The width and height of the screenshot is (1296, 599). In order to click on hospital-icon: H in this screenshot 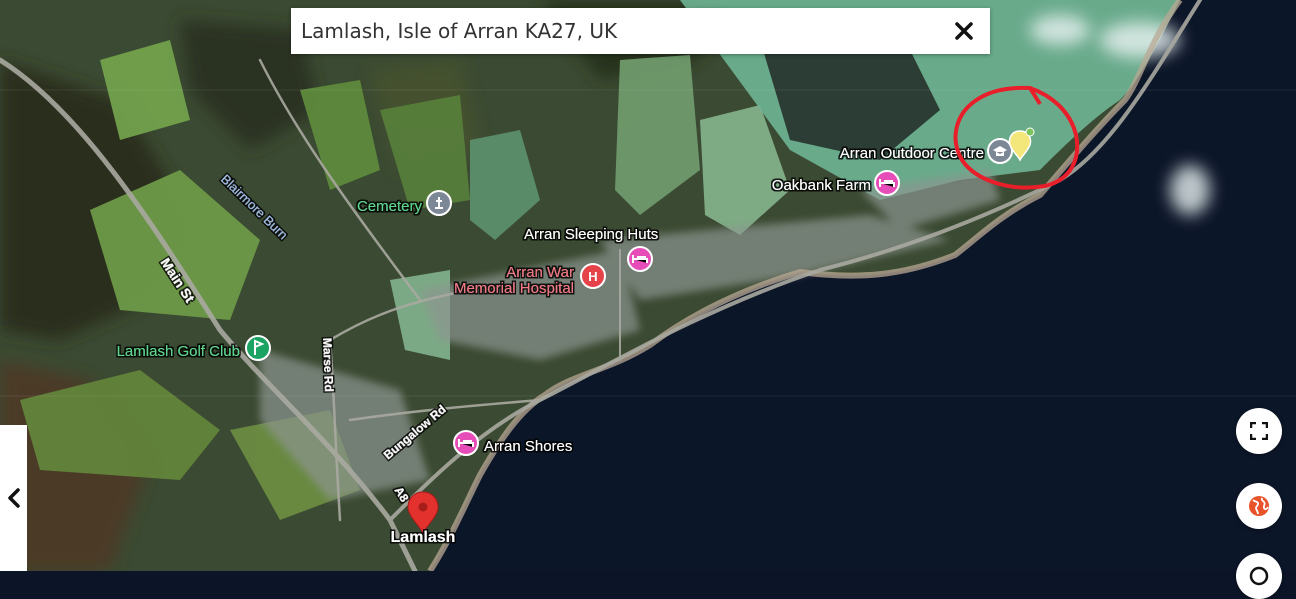, I will do `click(593, 276)`.